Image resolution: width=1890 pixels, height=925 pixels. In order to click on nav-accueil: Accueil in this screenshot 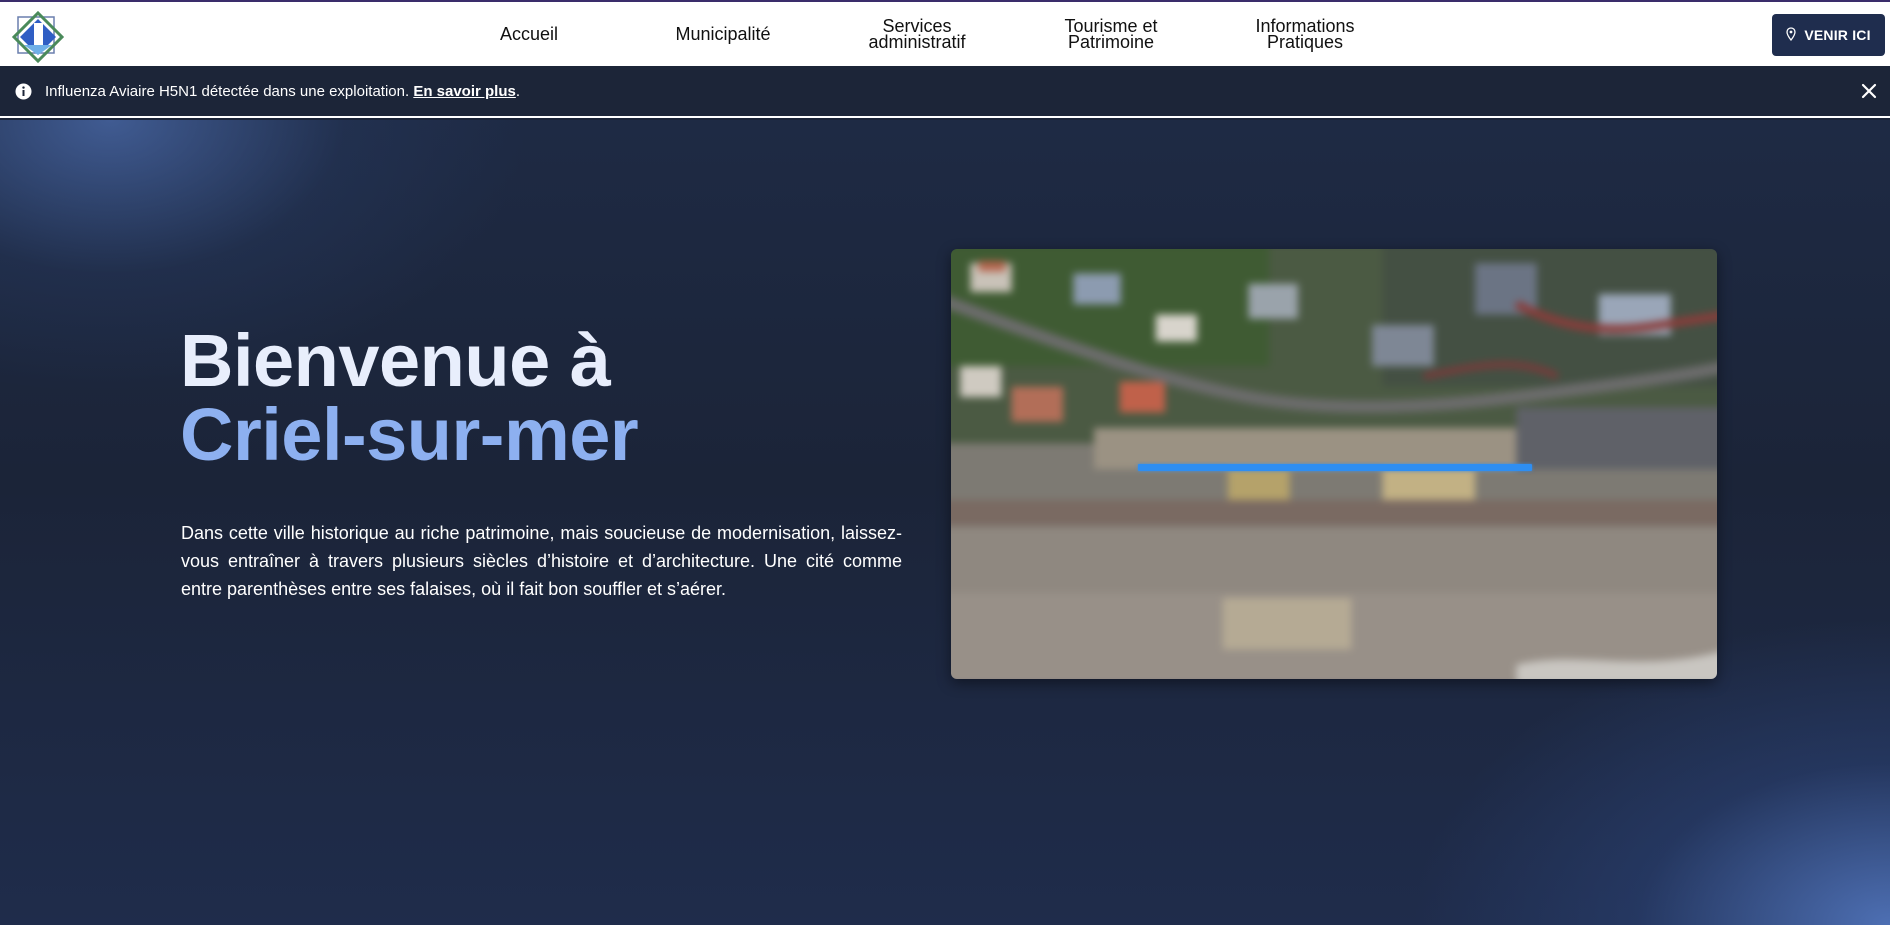, I will do `click(529, 34)`.